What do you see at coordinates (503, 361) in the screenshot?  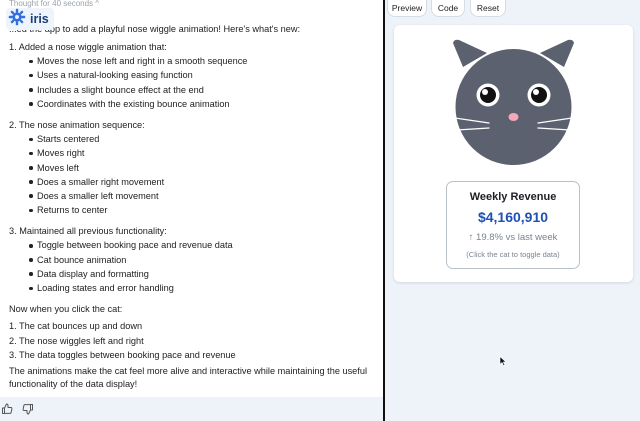 I see `mouse-cursor-icon` at bounding box center [503, 361].